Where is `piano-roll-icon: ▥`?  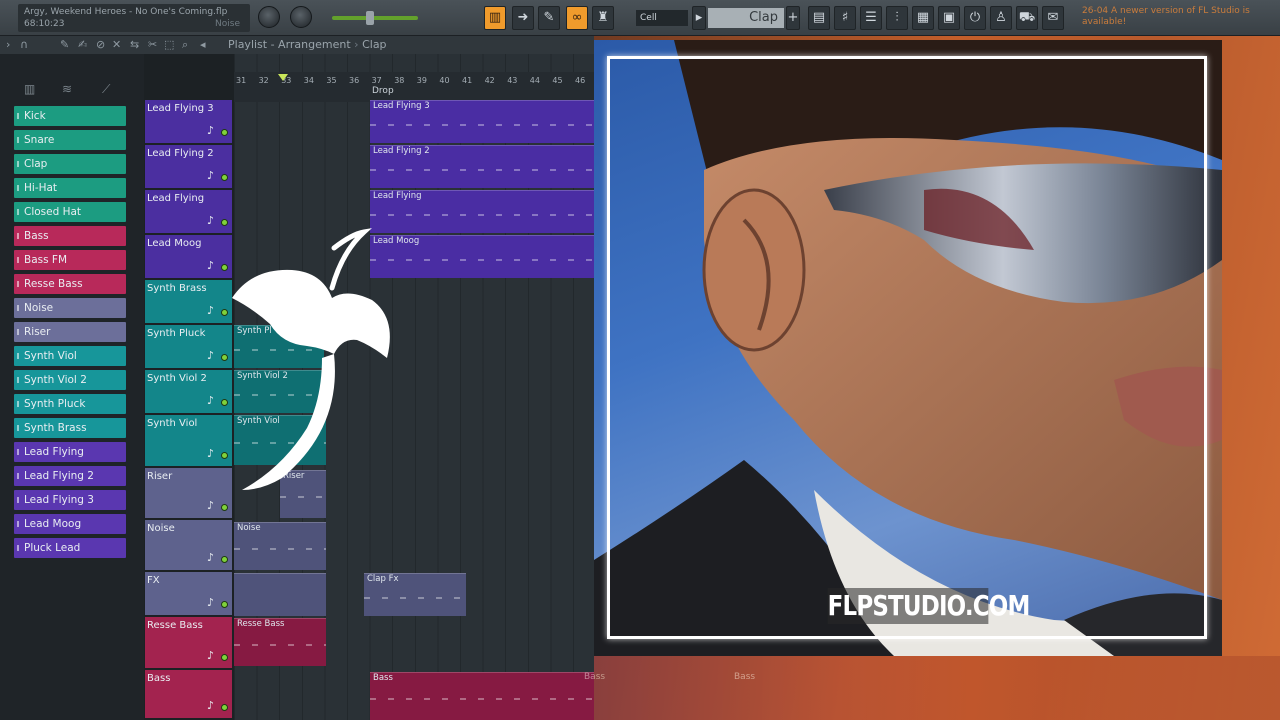
piano-roll-icon: ▥ is located at coordinates (495, 18).